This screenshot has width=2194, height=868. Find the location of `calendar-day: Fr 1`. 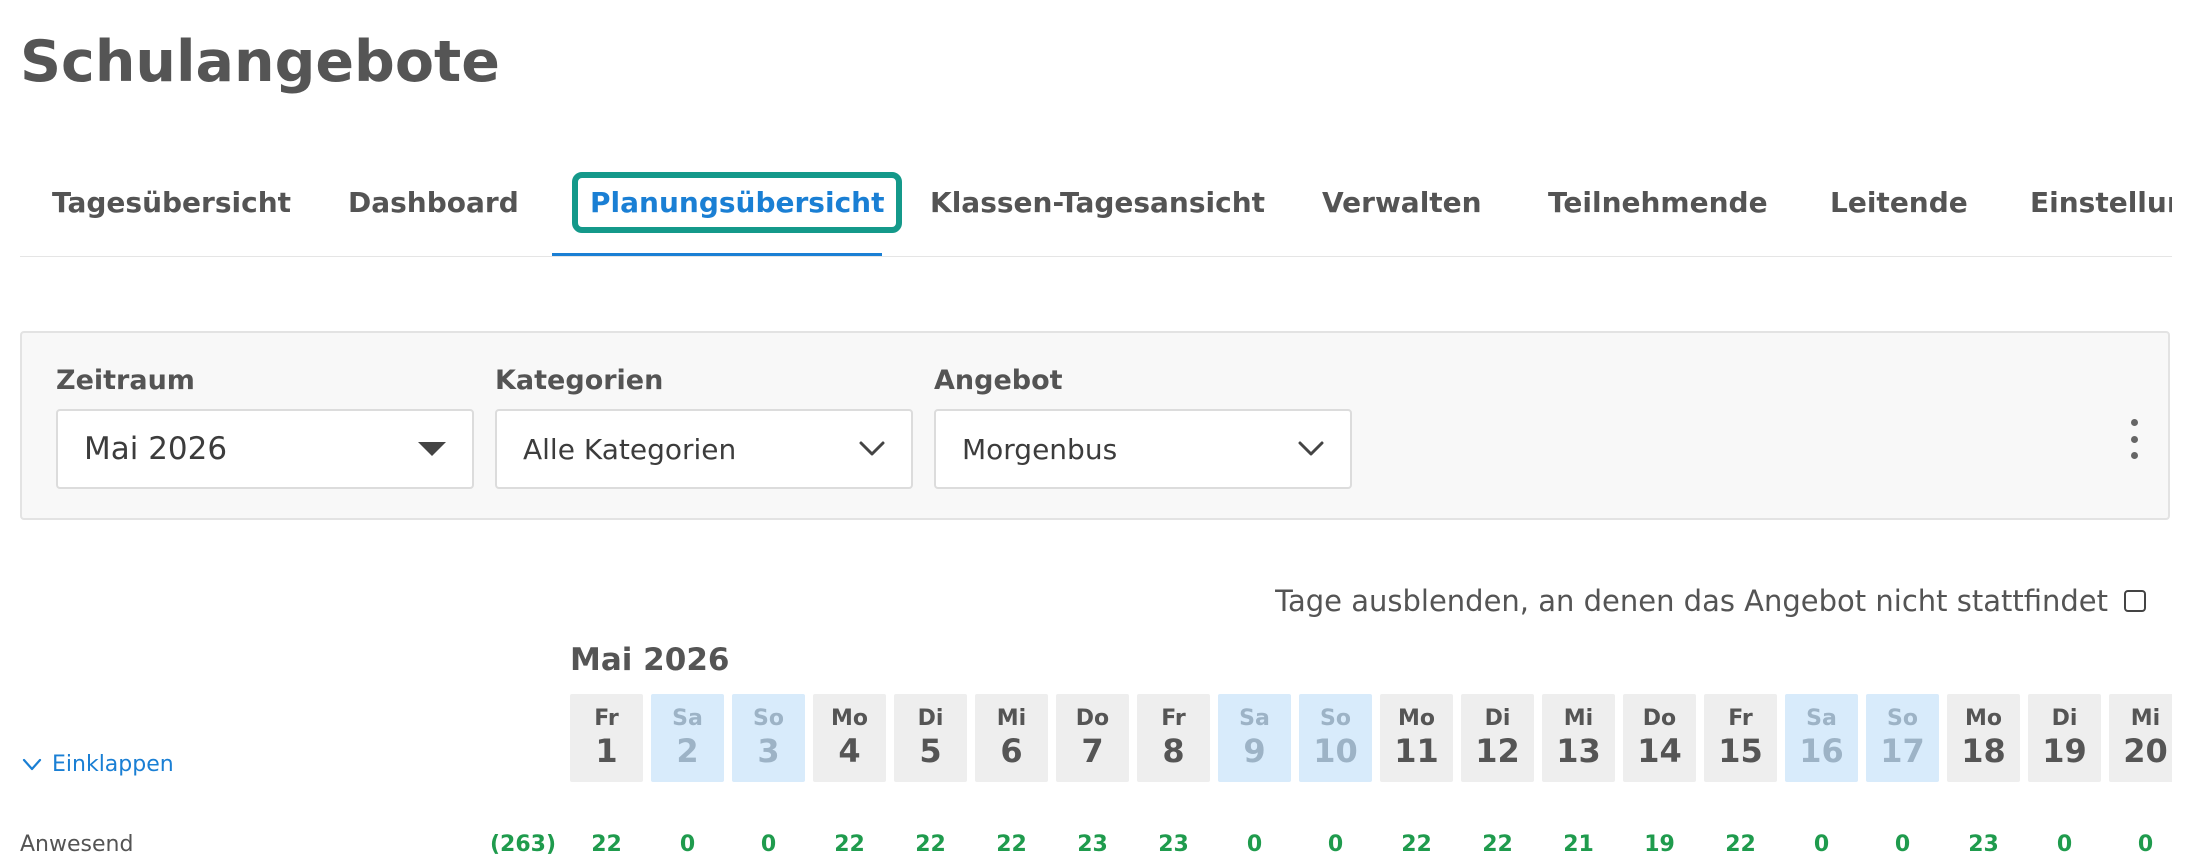

calendar-day: Fr 1 is located at coordinates (606, 738).